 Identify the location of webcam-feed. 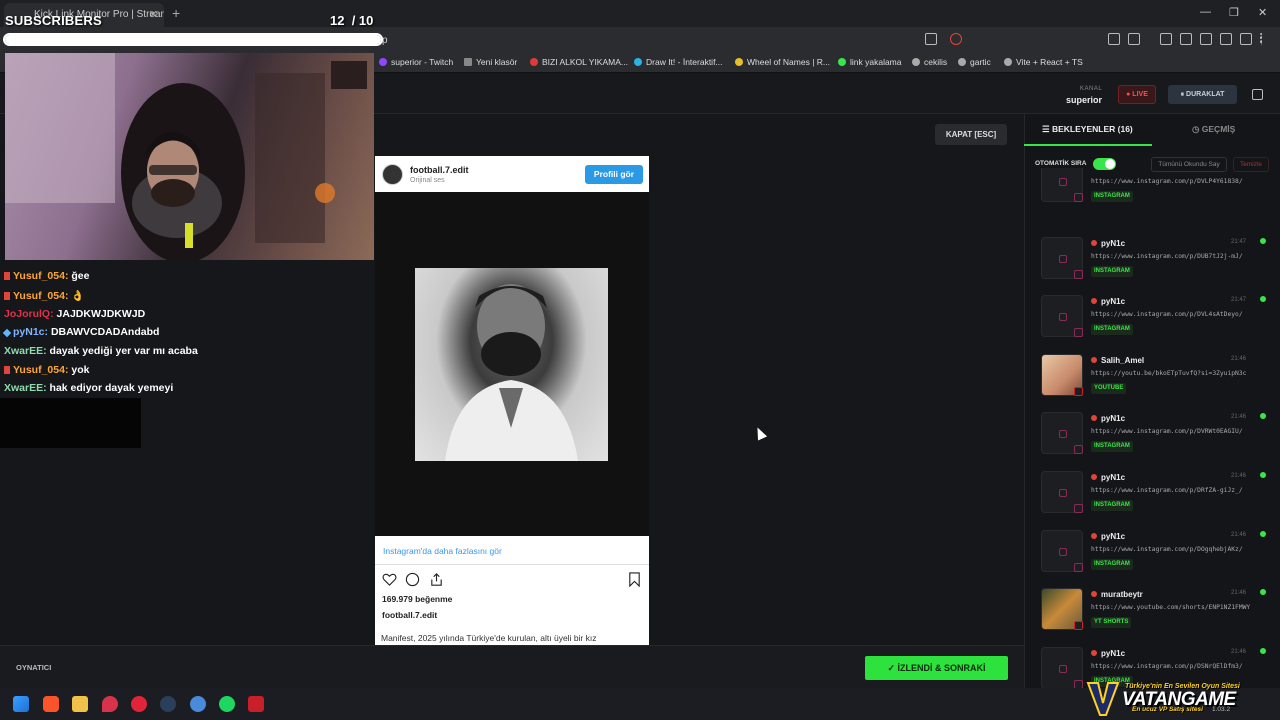
(189, 156).